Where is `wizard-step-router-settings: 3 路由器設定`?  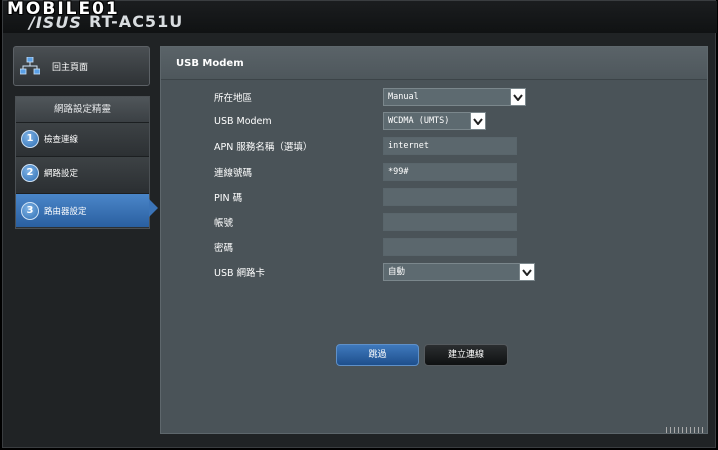
wizard-step-router-settings: 3 路由器設定 is located at coordinates (82, 210).